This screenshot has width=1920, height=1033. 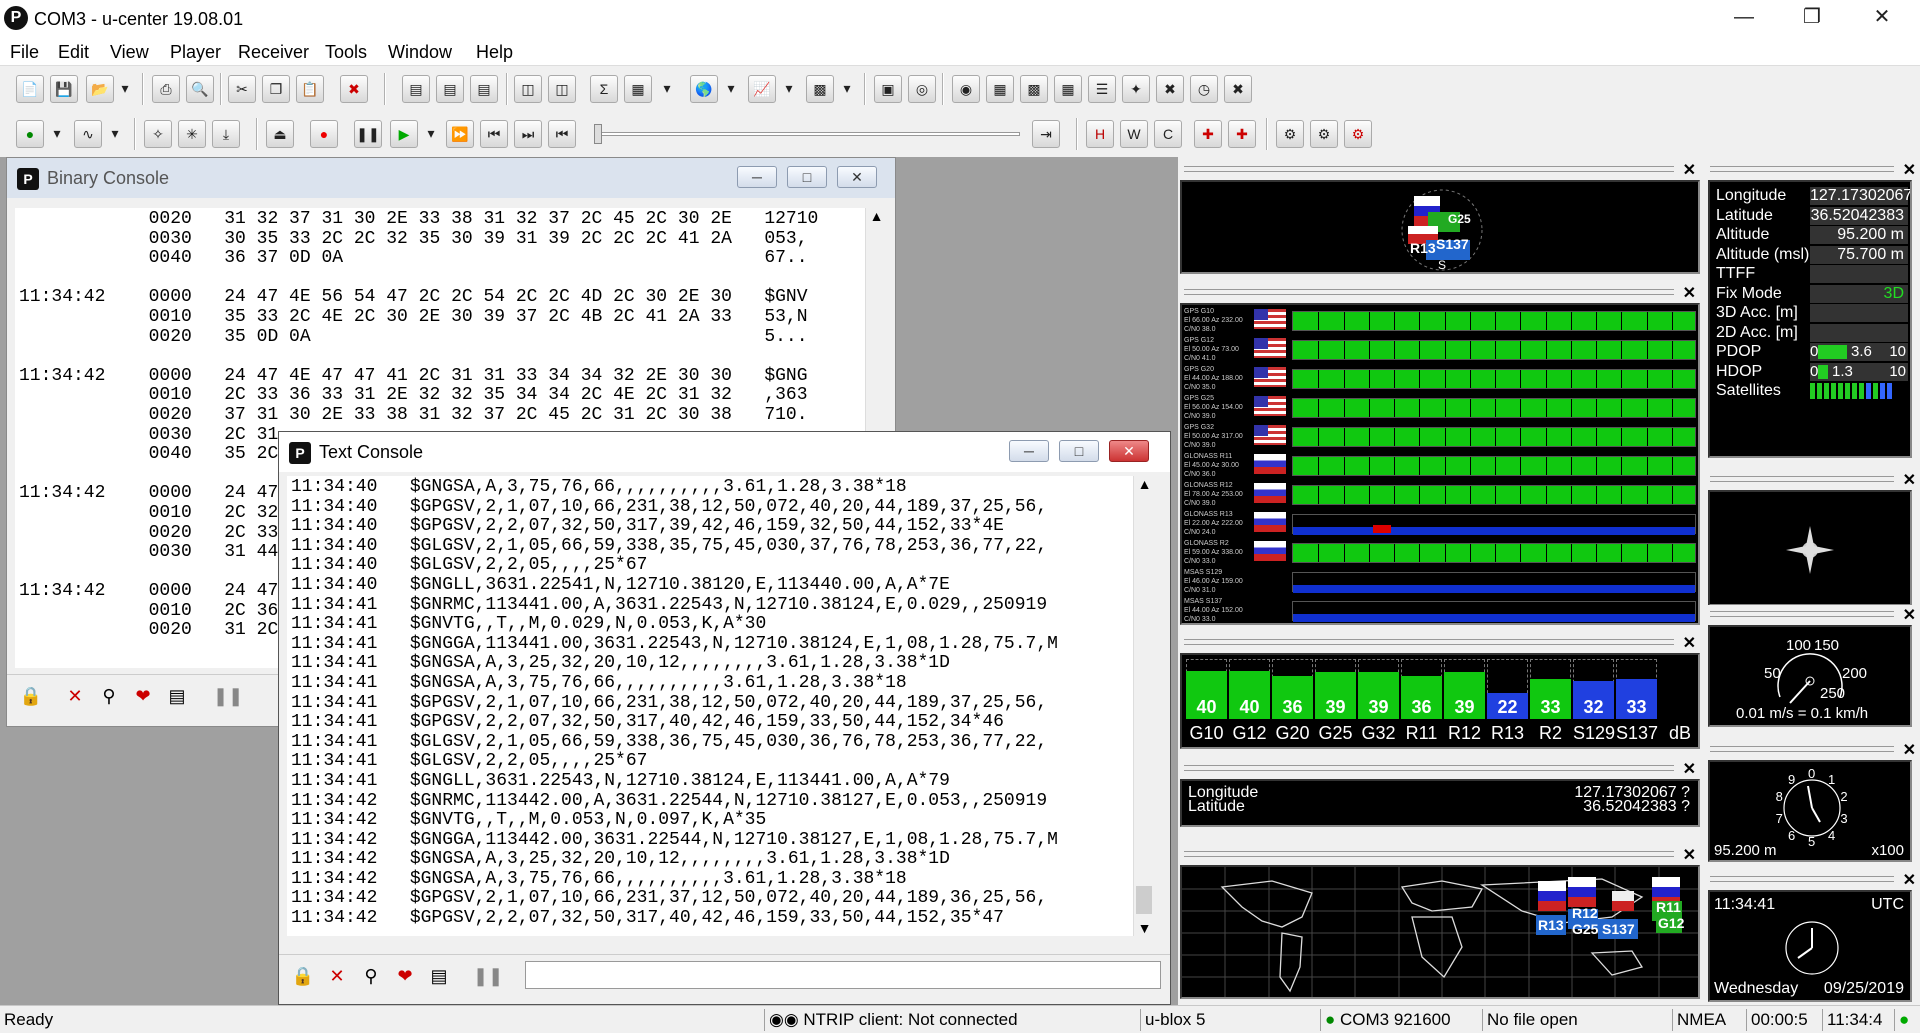 I want to click on histogram-dropdown-icon: ▾, so click(x=847, y=89).